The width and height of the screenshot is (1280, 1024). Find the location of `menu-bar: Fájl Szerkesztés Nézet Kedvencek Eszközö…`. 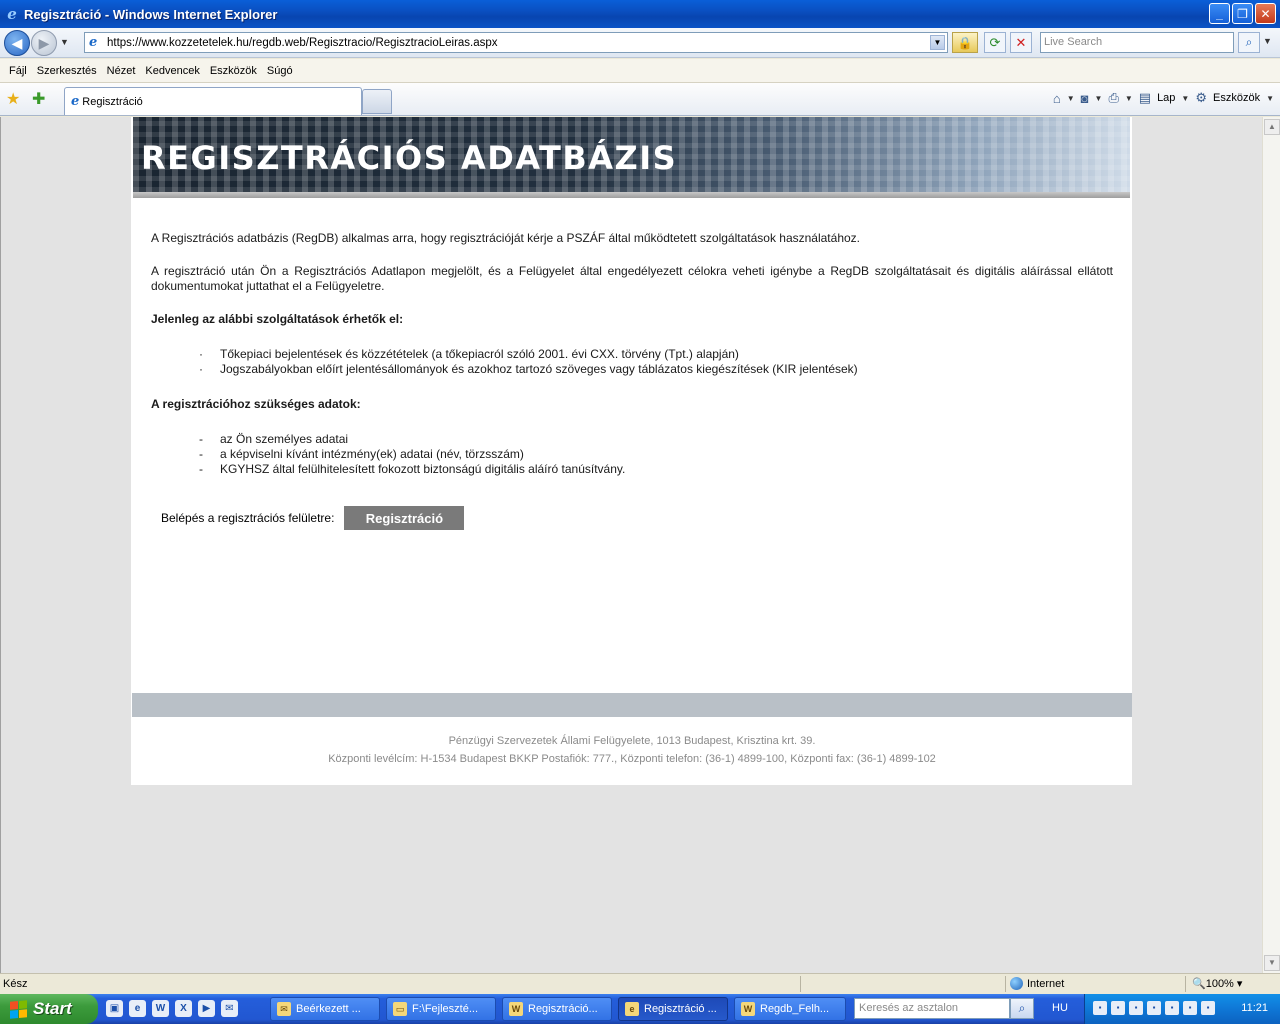

menu-bar: Fájl Szerkesztés Nézet Kedvencek Eszközö… is located at coordinates (640, 71).